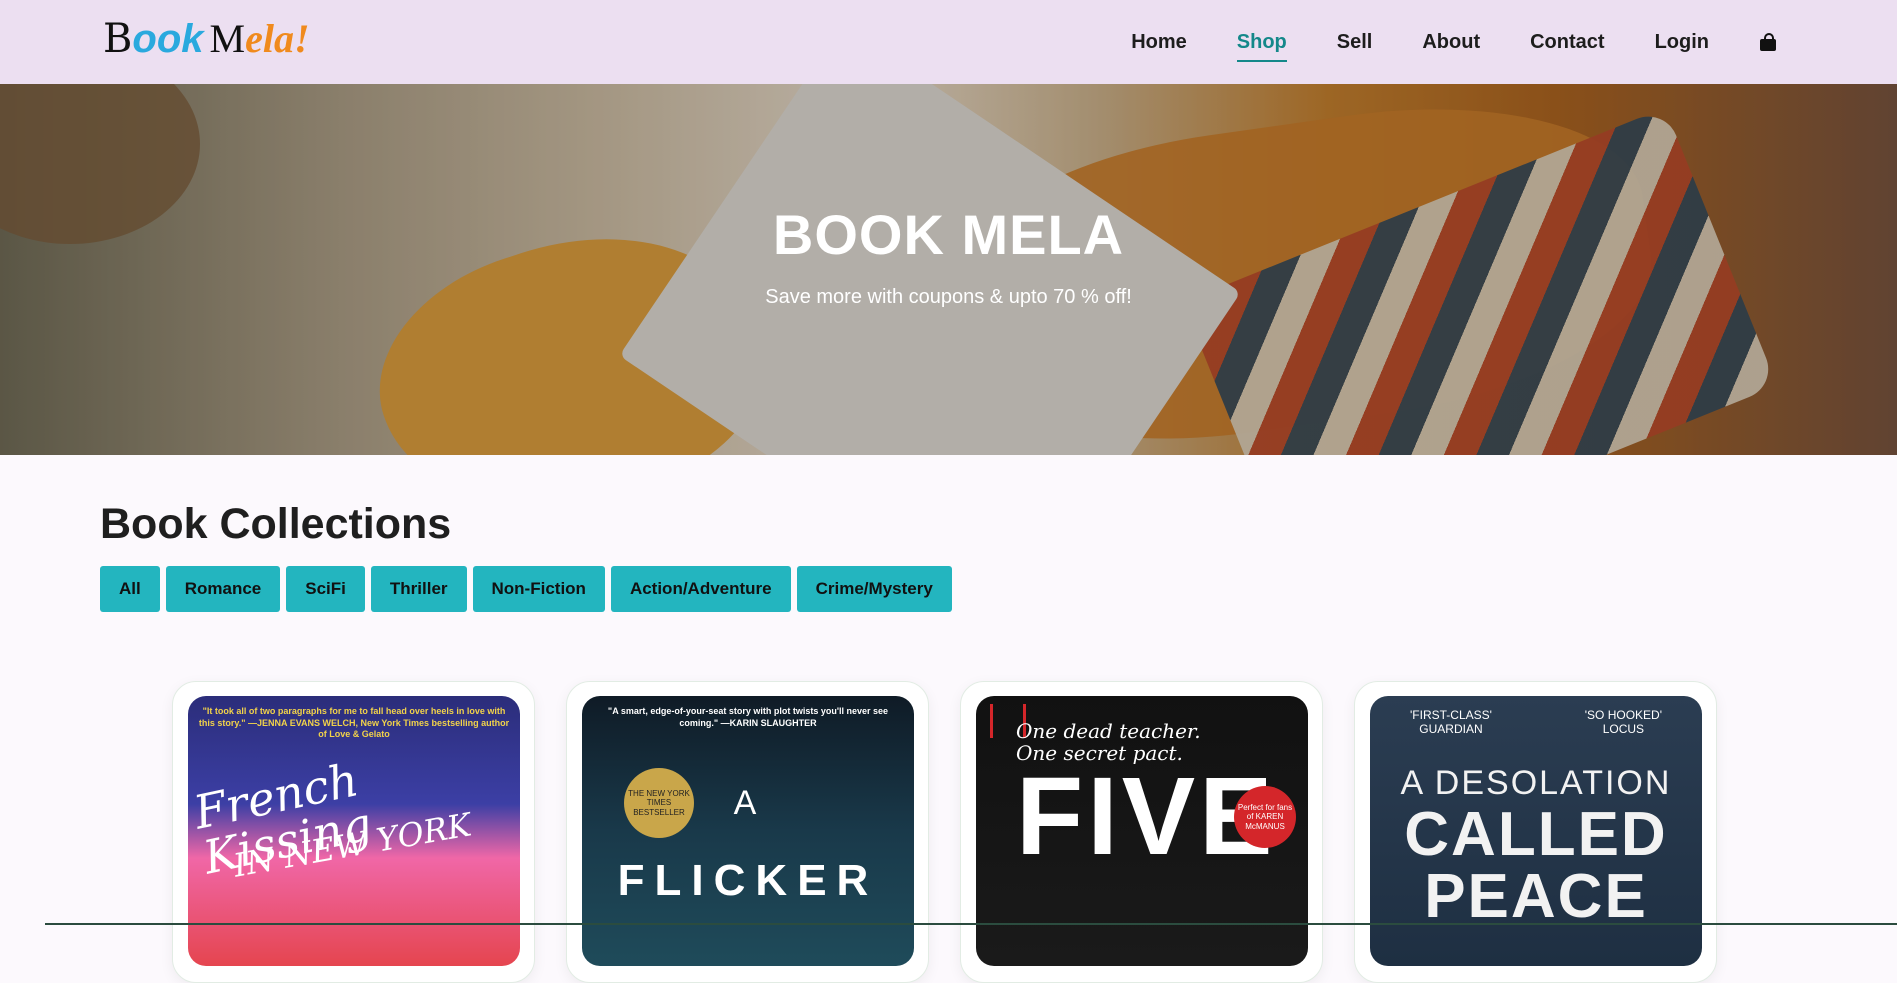 This screenshot has height=983, width=1897. Describe the element at coordinates (1623, 729) in the screenshot. I see `press-right-source: LOCUS` at that location.